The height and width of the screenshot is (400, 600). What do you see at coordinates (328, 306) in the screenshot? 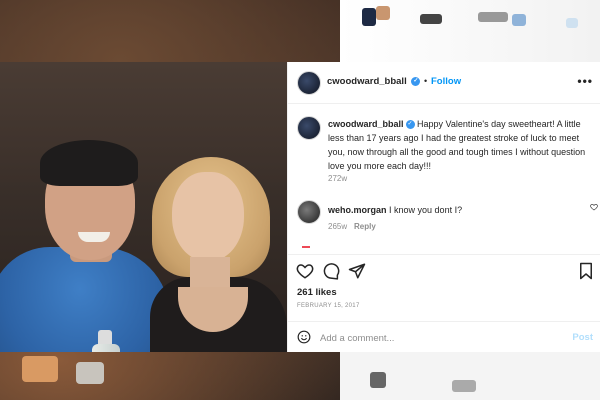
I see `post-date: FEBRUARY 15, 2017` at bounding box center [328, 306].